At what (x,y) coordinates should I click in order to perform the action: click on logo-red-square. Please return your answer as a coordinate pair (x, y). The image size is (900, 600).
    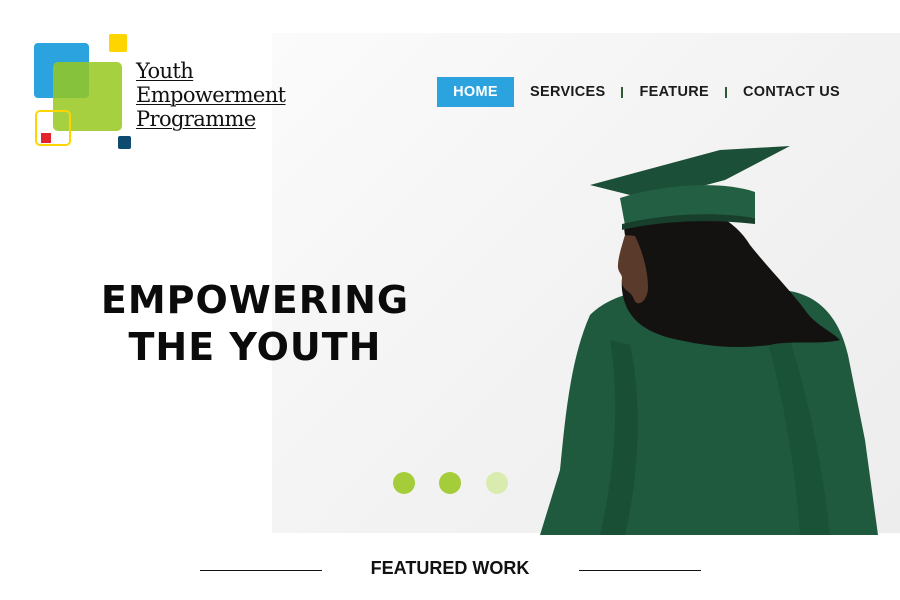
    Looking at the image, I should click on (46, 138).